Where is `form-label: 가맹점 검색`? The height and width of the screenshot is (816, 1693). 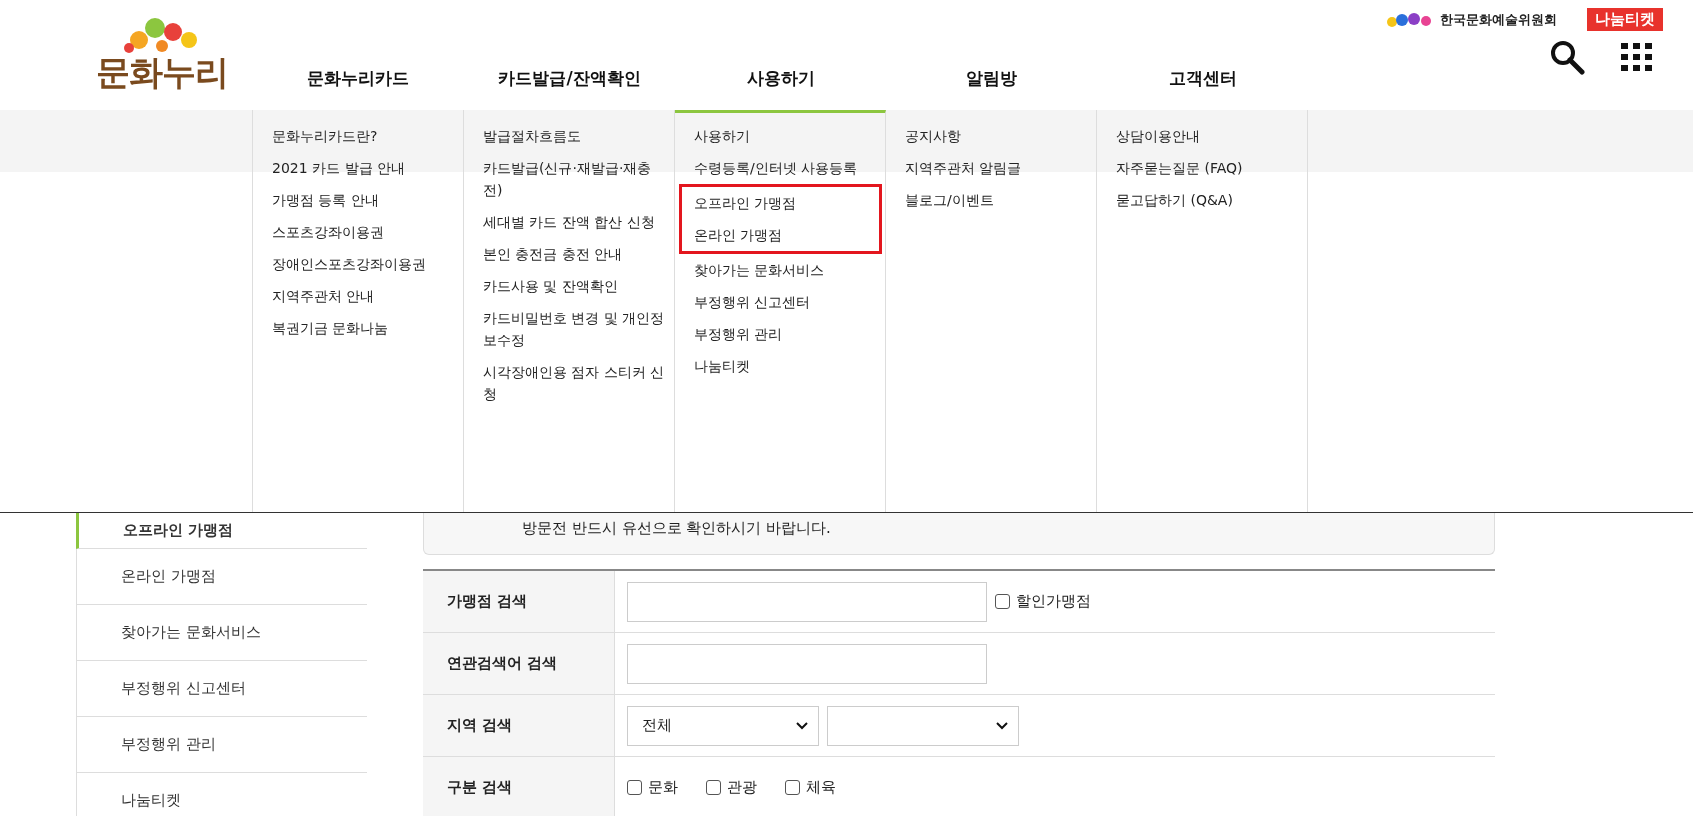
form-label: 가맹점 검색 is located at coordinates (519, 601).